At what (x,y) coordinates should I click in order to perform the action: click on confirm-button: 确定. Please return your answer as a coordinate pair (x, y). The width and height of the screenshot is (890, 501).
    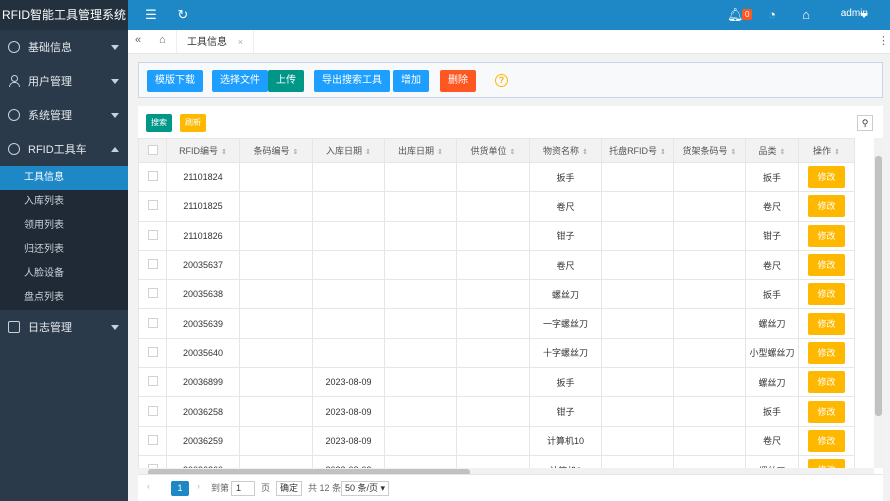
    Looking at the image, I should click on (289, 488).